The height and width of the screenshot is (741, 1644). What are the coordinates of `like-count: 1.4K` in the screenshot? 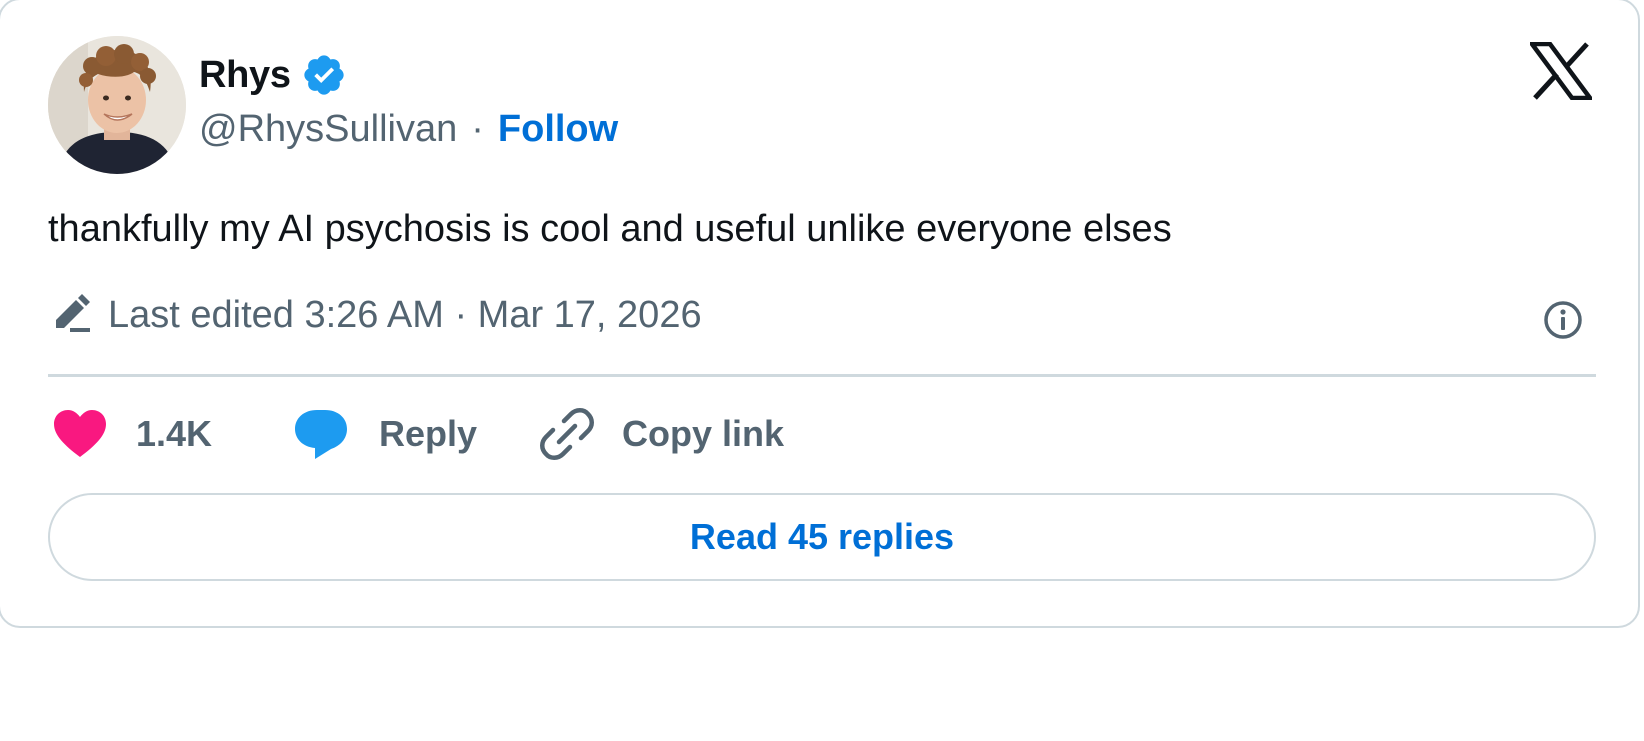 It's located at (174, 433).